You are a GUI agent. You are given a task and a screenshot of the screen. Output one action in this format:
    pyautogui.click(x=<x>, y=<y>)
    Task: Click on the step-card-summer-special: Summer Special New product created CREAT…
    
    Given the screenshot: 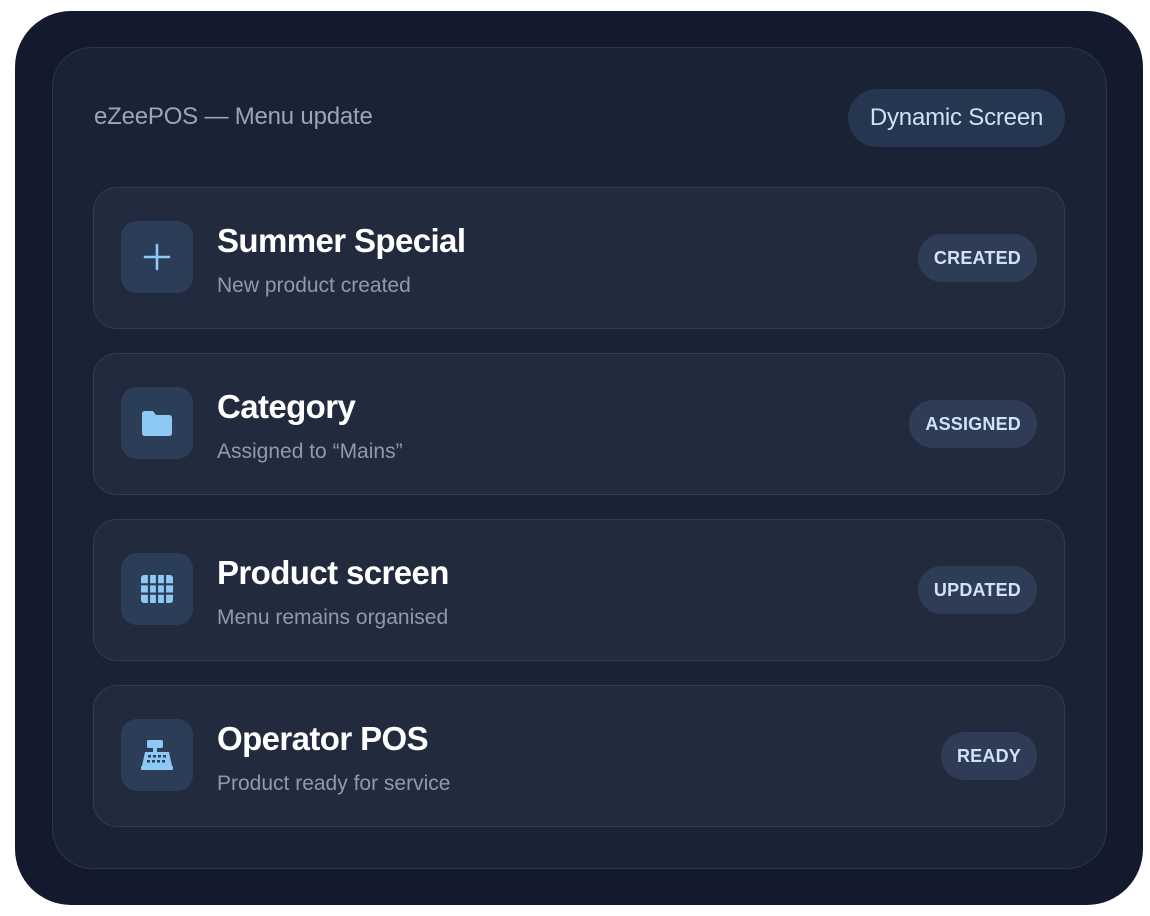 What is the action you would take?
    pyautogui.click(x=579, y=258)
    